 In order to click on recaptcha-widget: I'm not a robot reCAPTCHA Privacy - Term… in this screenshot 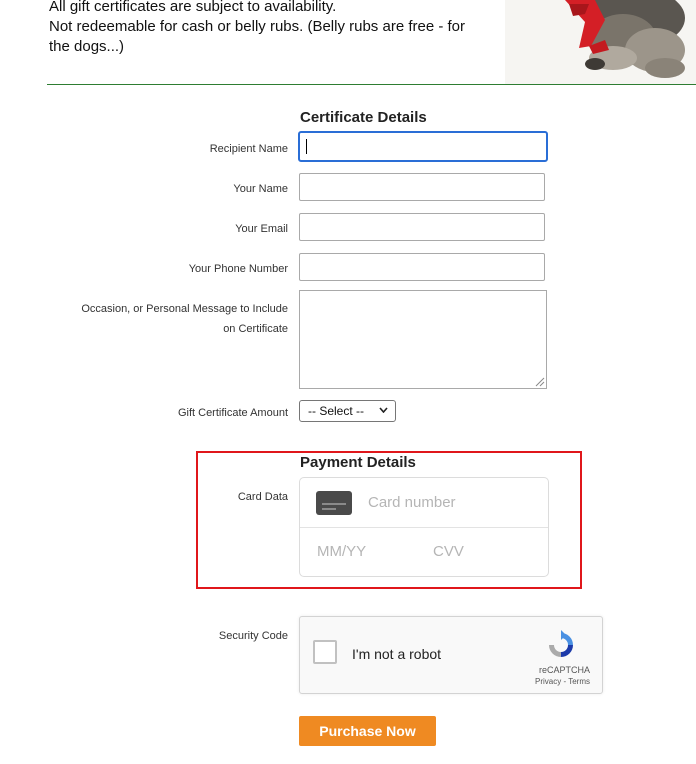, I will do `click(451, 655)`.